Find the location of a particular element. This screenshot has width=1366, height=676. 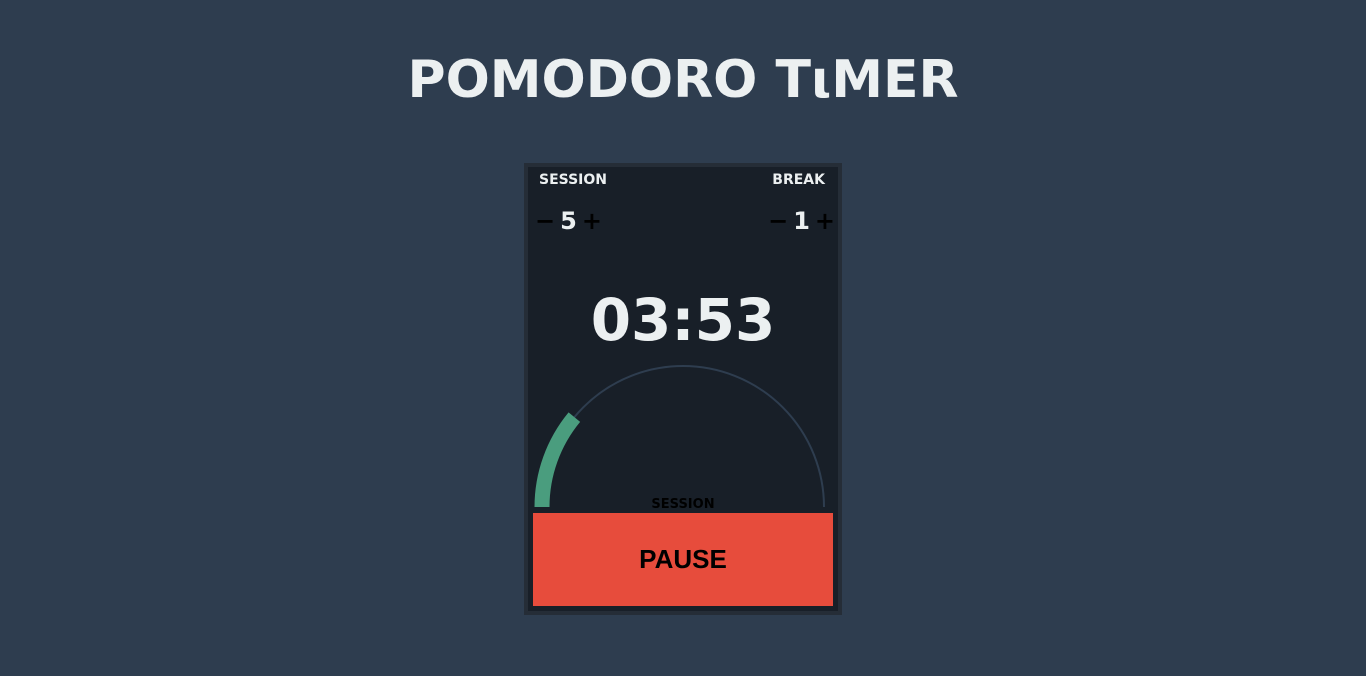

progress-fill is located at coordinates (557, 460).